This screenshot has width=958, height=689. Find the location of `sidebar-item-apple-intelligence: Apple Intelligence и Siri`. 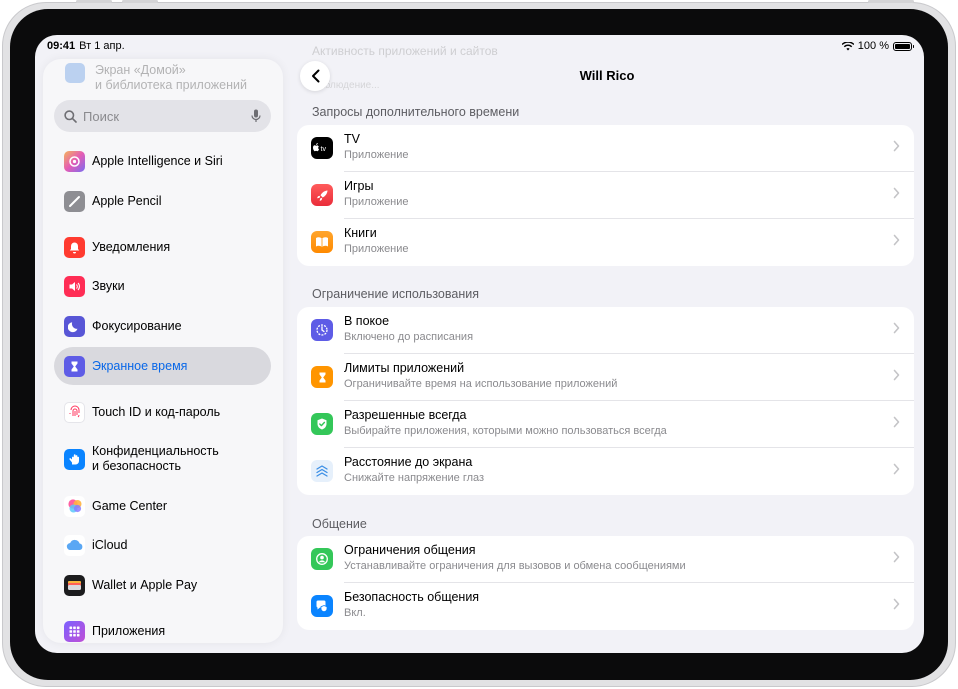

sidebar-item-apple-intelligence: Apple Intelligence и Siri is located at coordinates (162, 161).